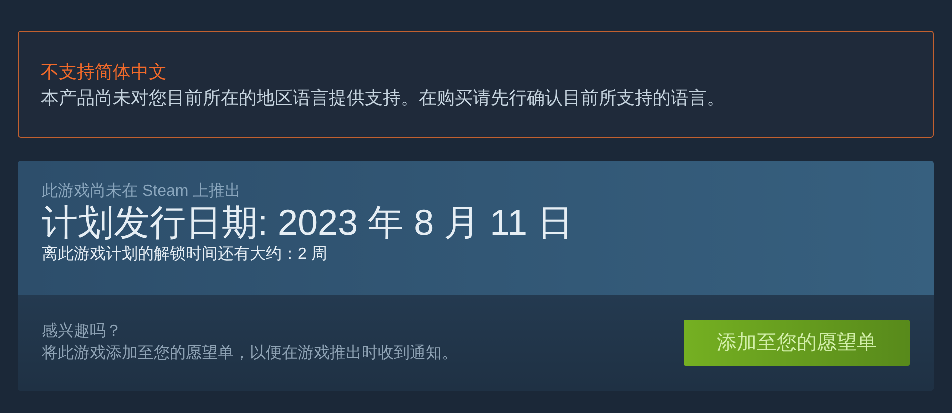  I want to click on release-status: 此游戏尚未在 Steam 上推出, so click(142, 192).